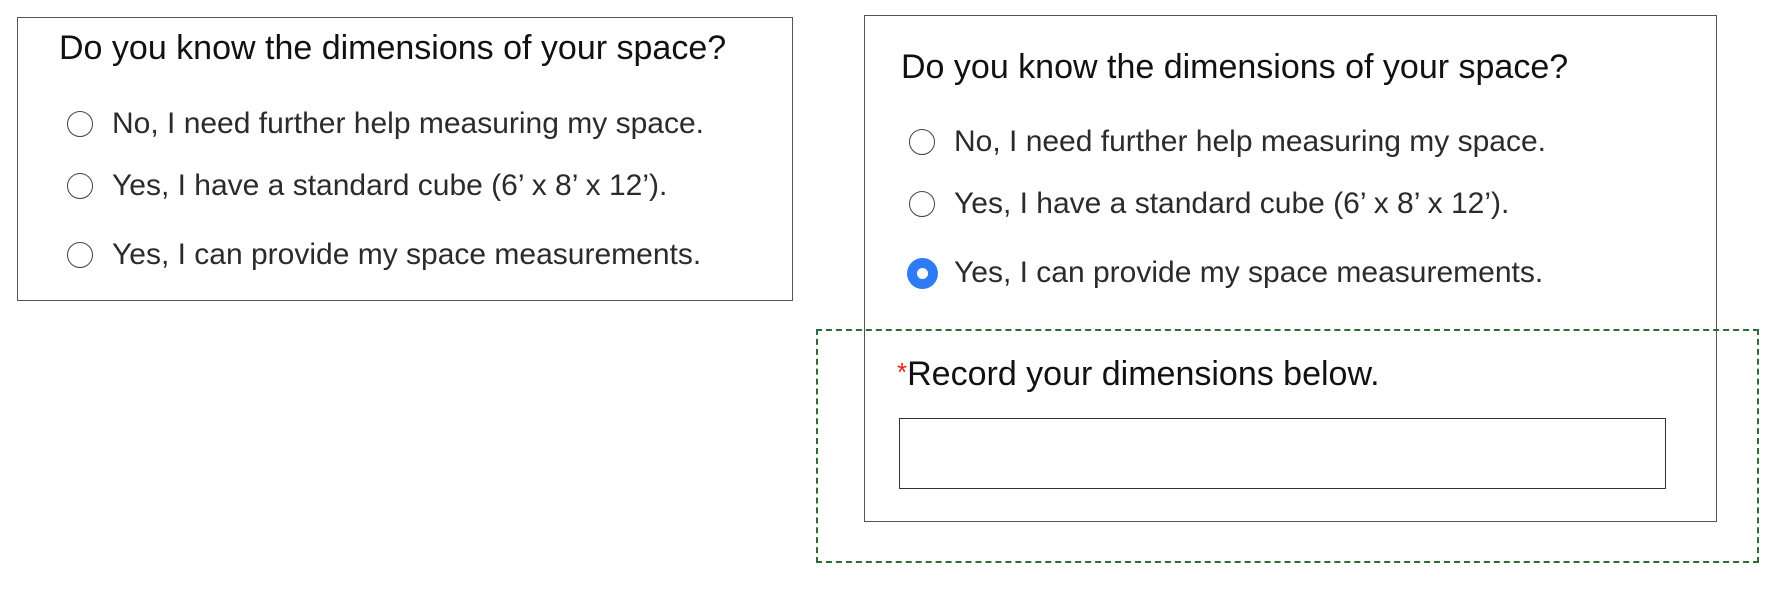  I want to click on dimensions-field-label: *Record your dimensions below., so click(1138, 374).